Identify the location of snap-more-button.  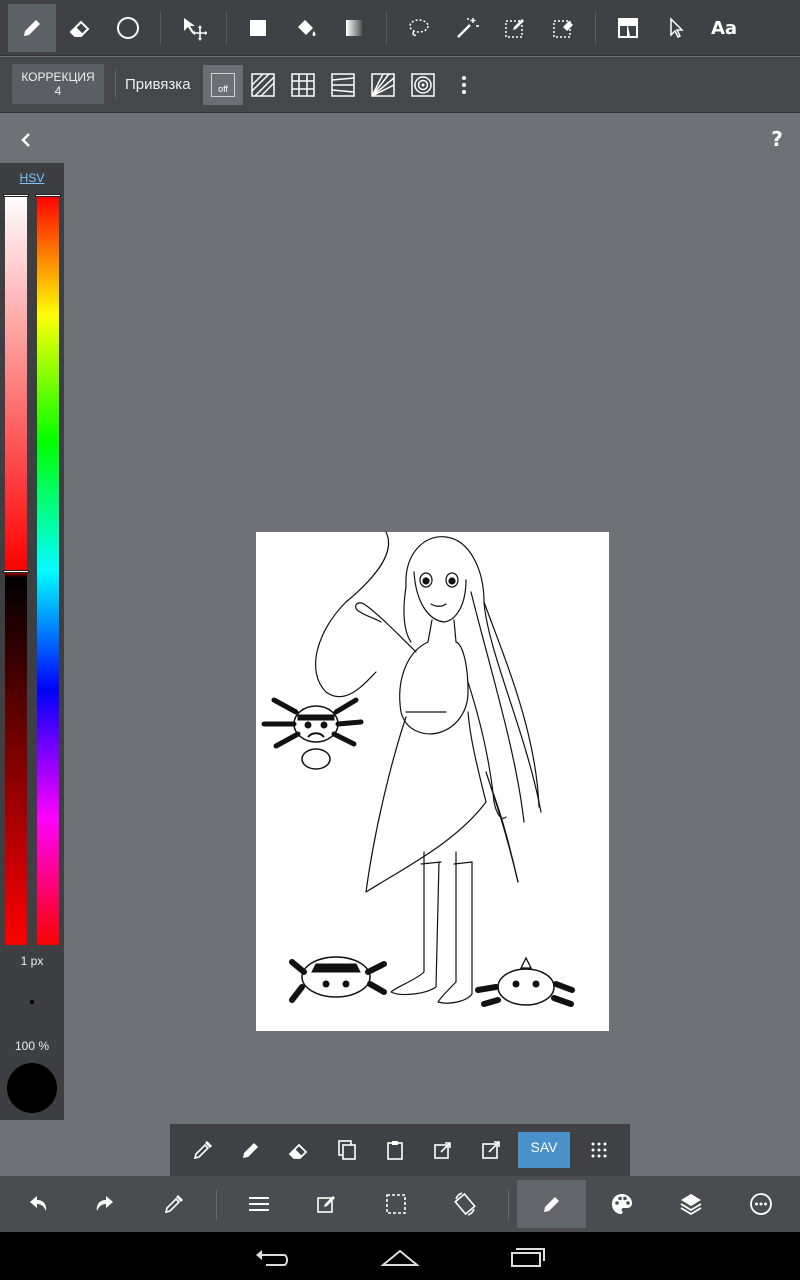
(464, 85).